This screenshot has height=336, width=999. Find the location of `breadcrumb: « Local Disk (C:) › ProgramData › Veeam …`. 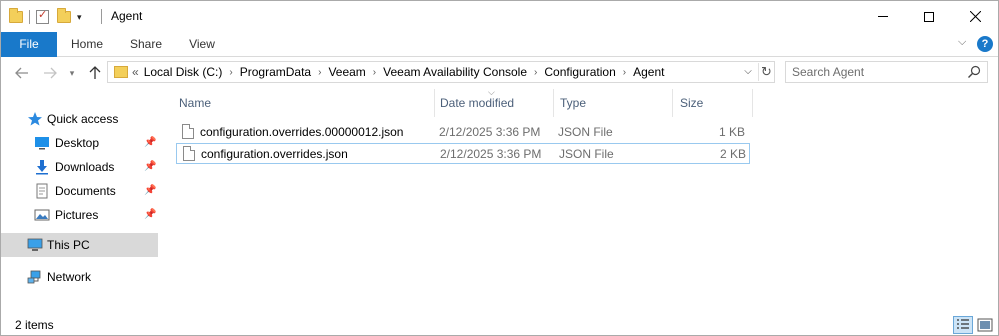

breadcrumb: « Local Disk (C:) › ProgramData › Veeam … is located at coordinates (398, 72).